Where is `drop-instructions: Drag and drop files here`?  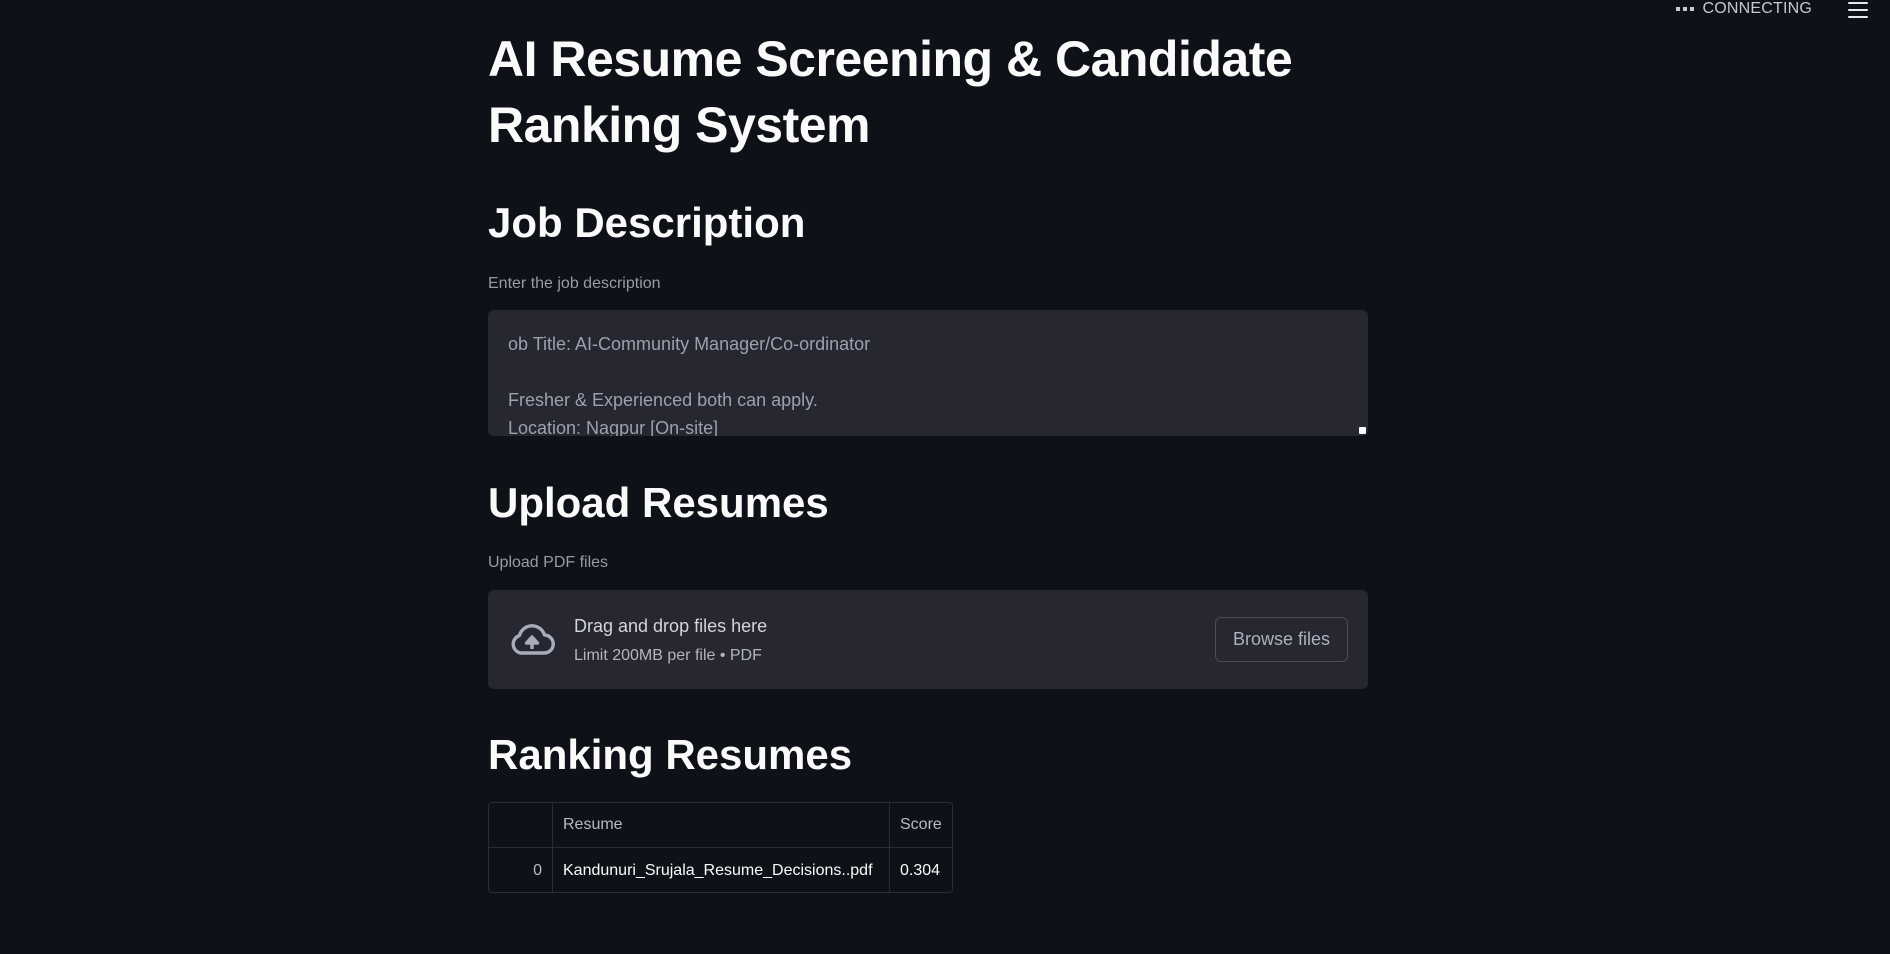 drop-instructions: Drag and drop files here is located at coordinates (671, 626).